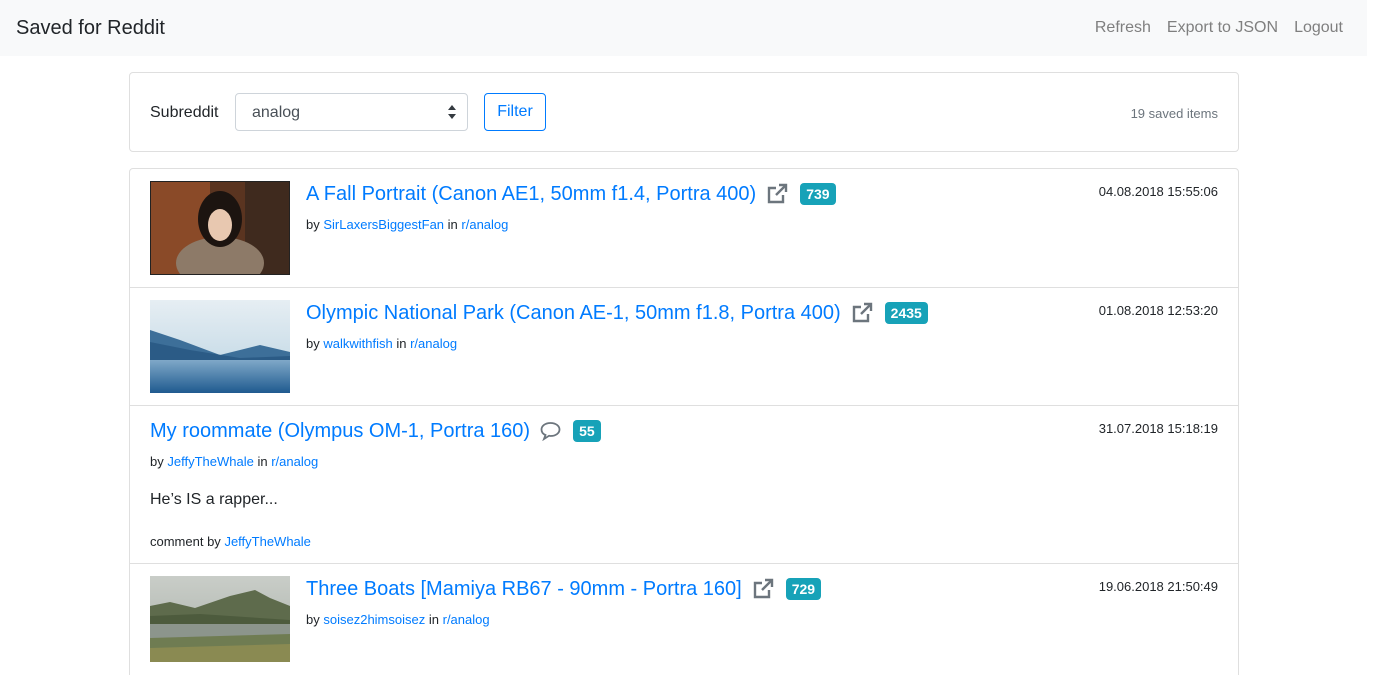 This screenshot has height=675, width=1379. I want to click on author-link: JeffyTheWhale, so click(210, 461).